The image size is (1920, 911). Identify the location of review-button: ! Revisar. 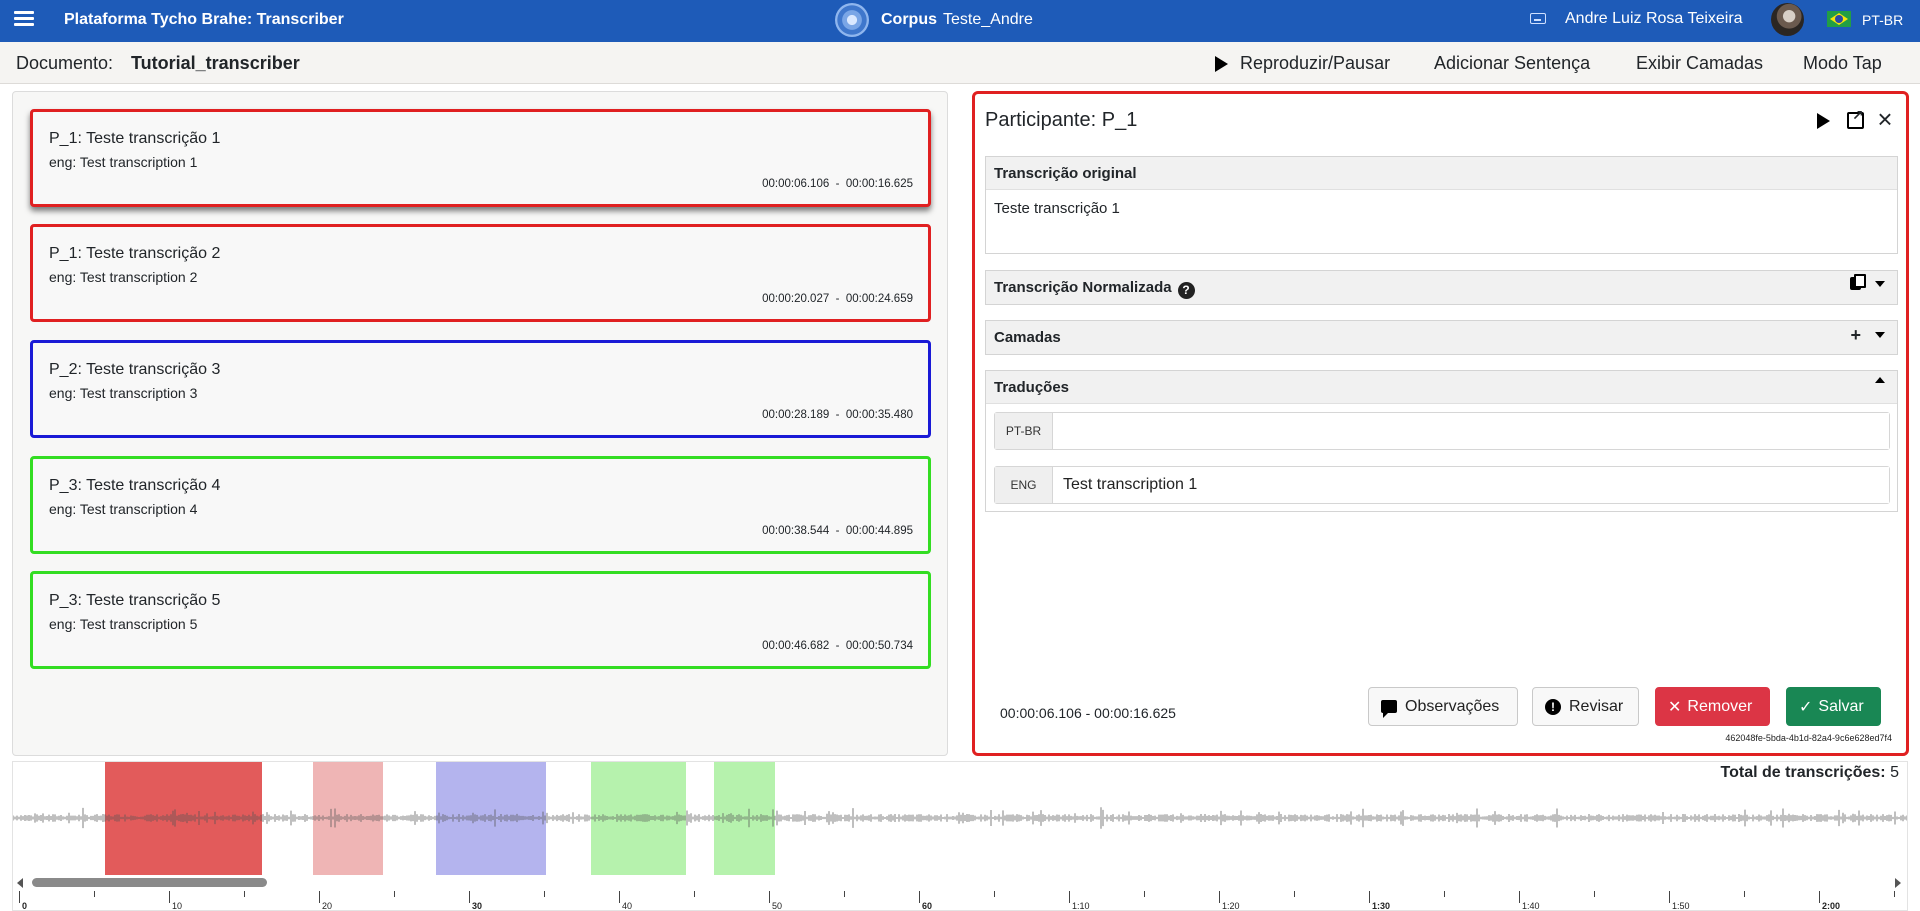
(1585, 706).